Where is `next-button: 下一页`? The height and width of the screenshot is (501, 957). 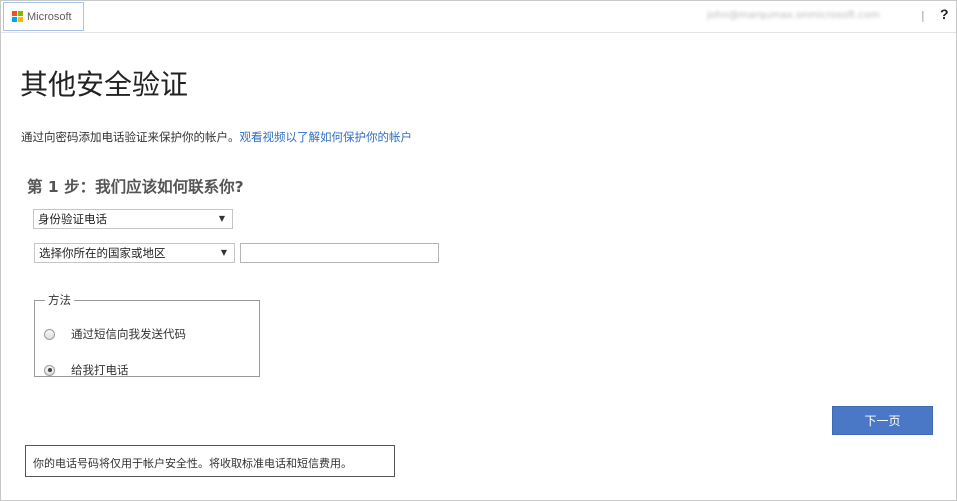 next-button: 下一页 is located at coordinates (882, 420).